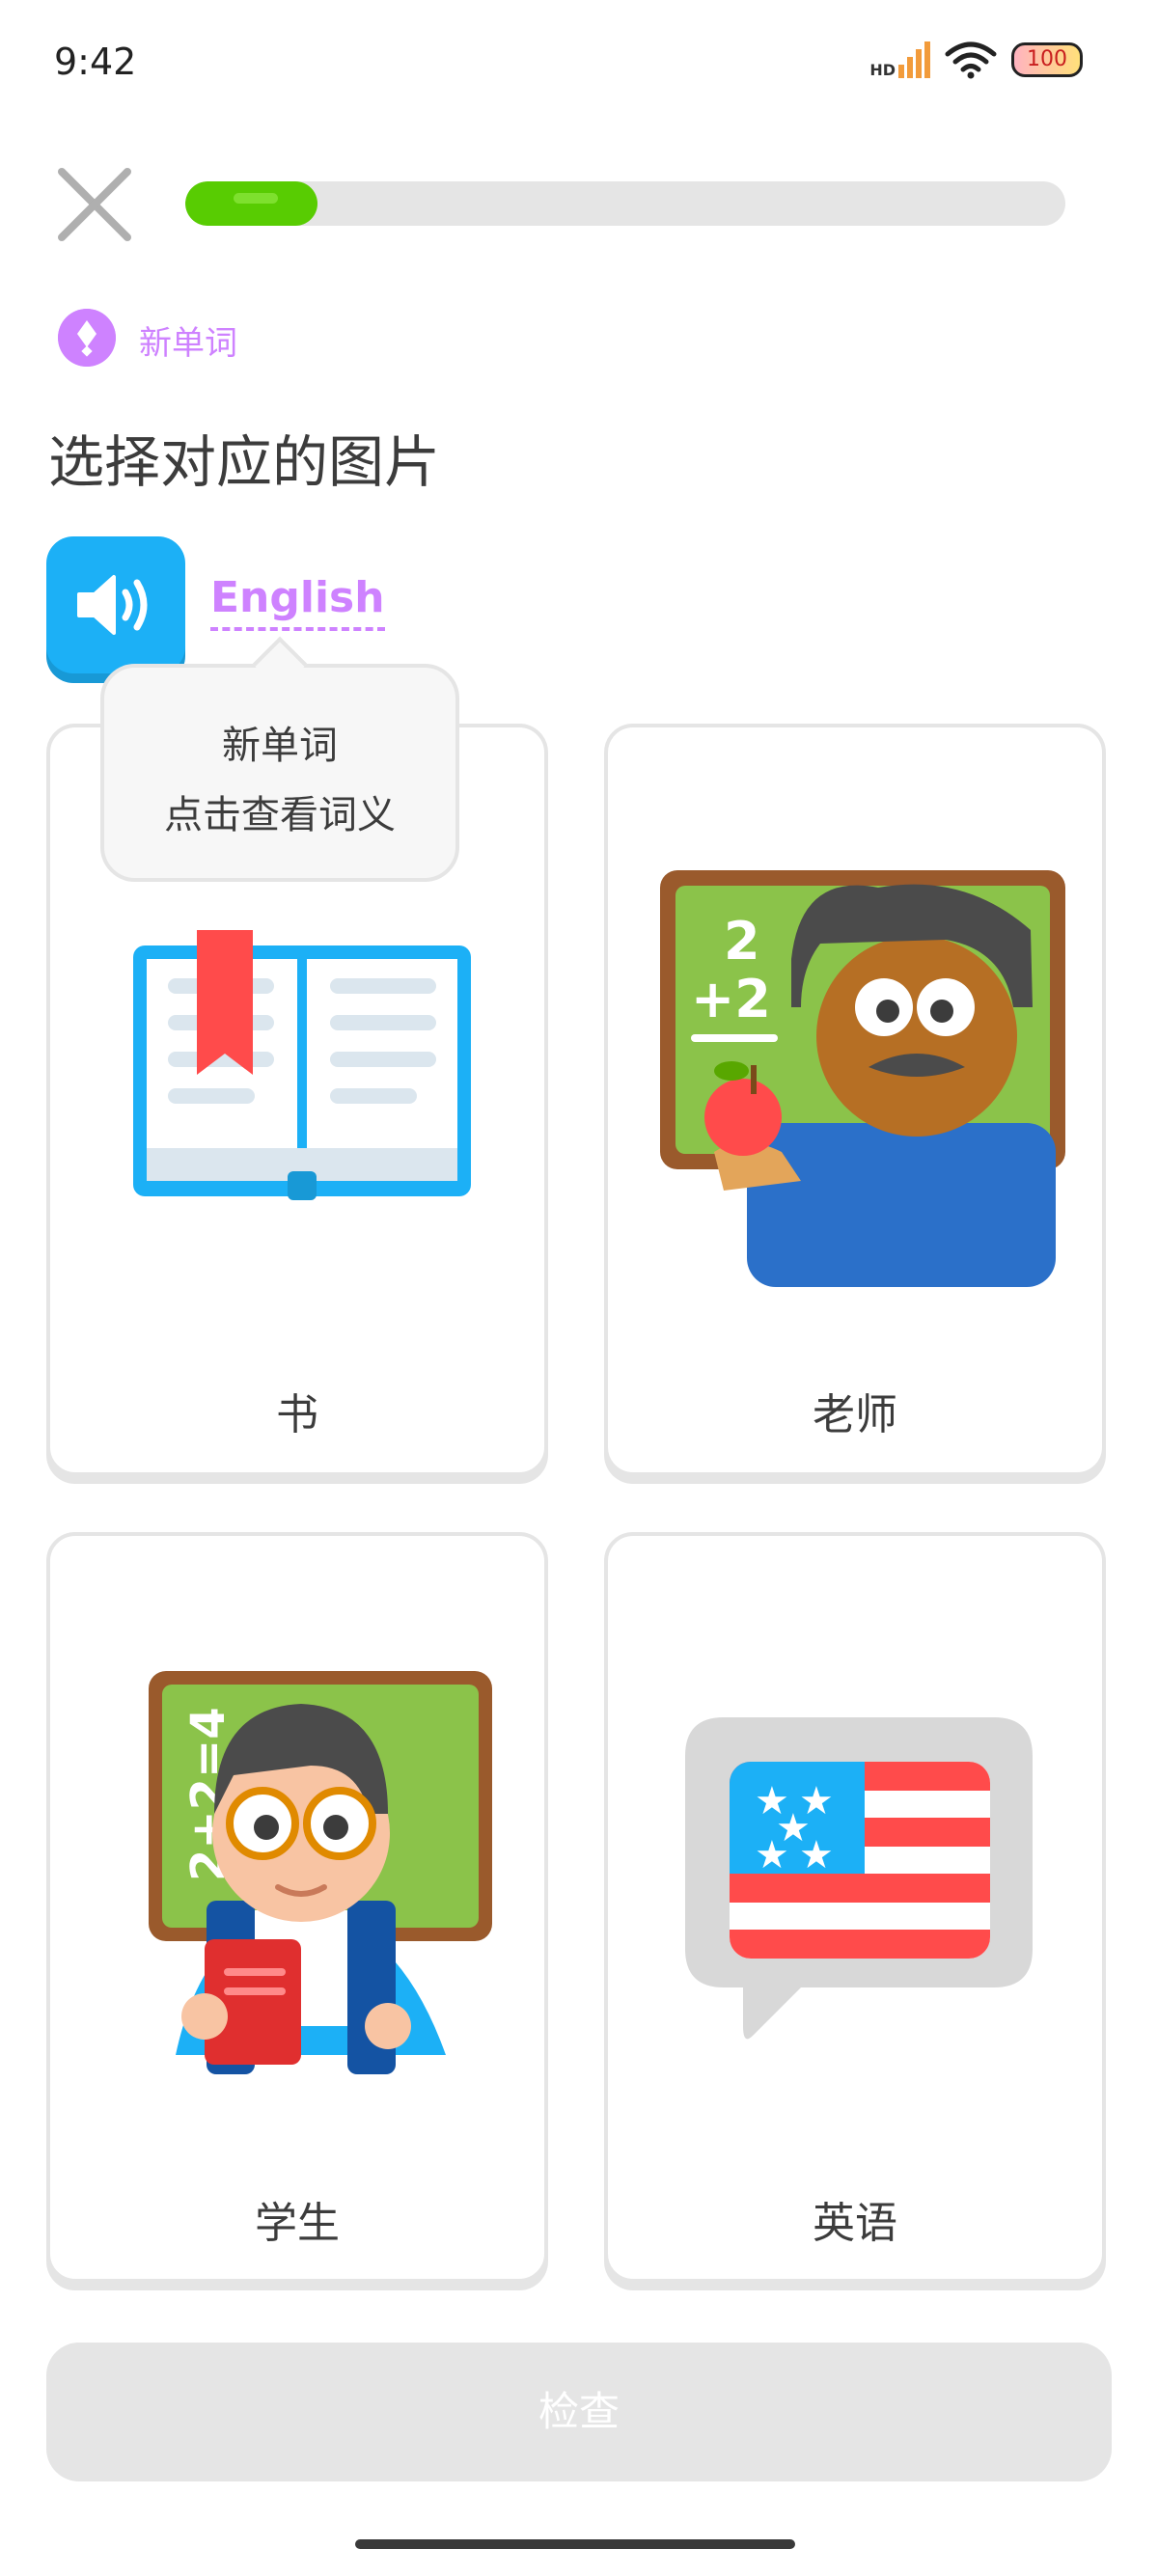 Image resolution: width=1158 pixels, height=2576 pixels. I want to click on play-audio-button, so click(115, 604).